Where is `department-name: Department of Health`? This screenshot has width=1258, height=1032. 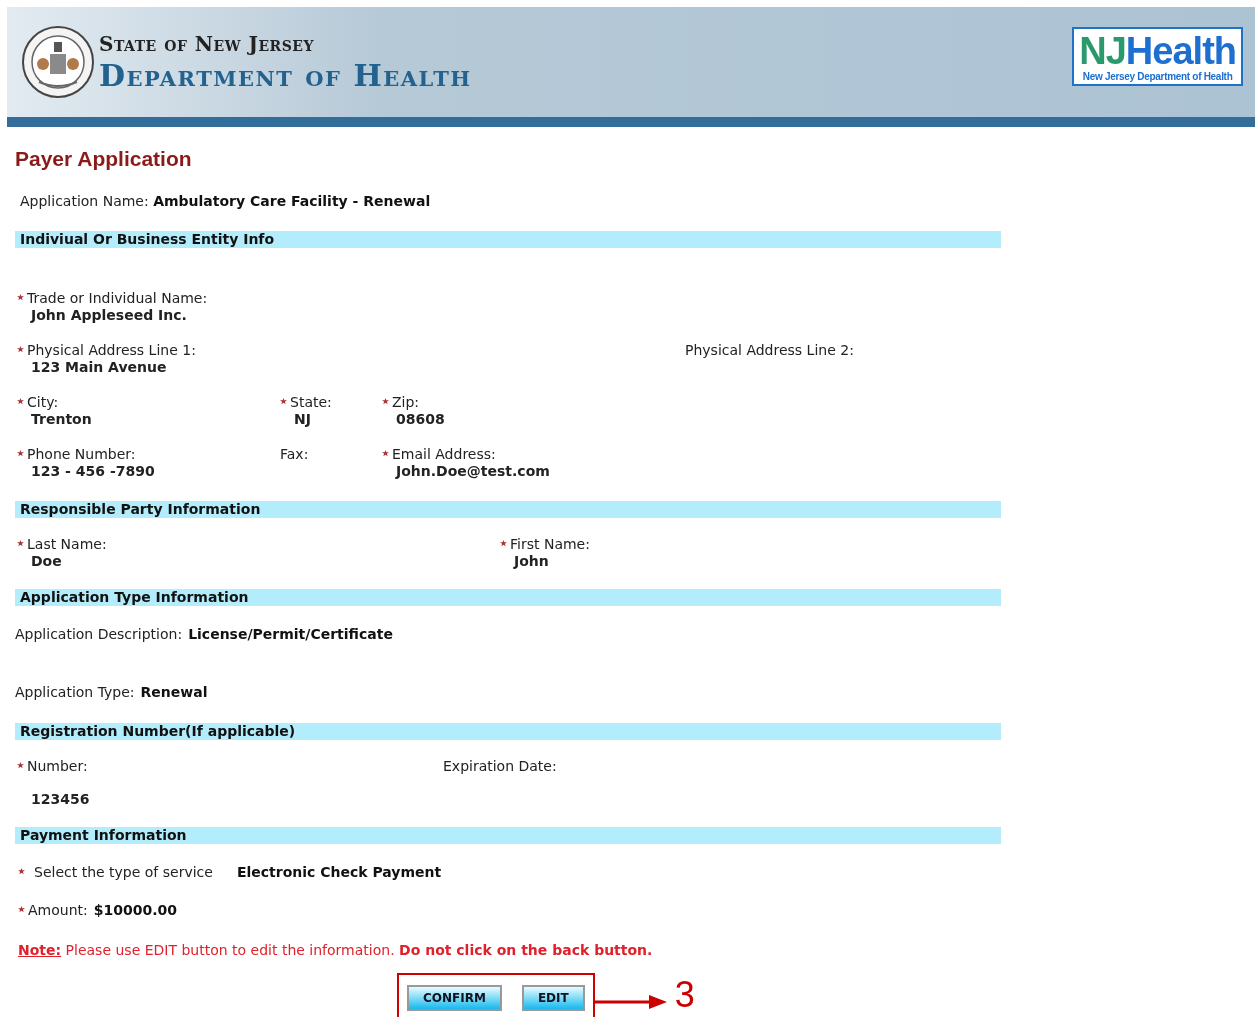 department-name: Department of Health is located at coordinates (285, 75).